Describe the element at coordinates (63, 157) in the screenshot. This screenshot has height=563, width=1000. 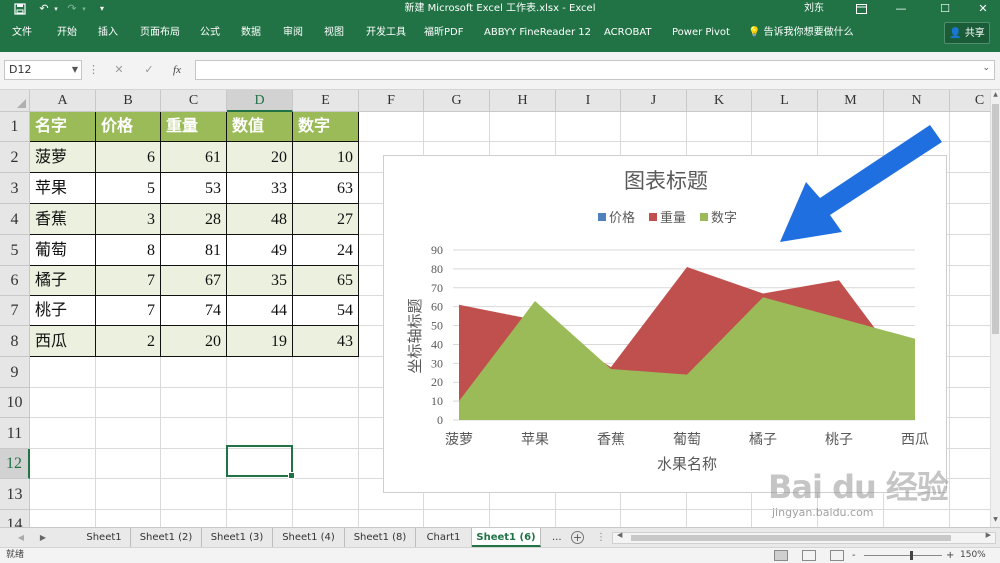
I see `table-cell: 菠萝` at that location.